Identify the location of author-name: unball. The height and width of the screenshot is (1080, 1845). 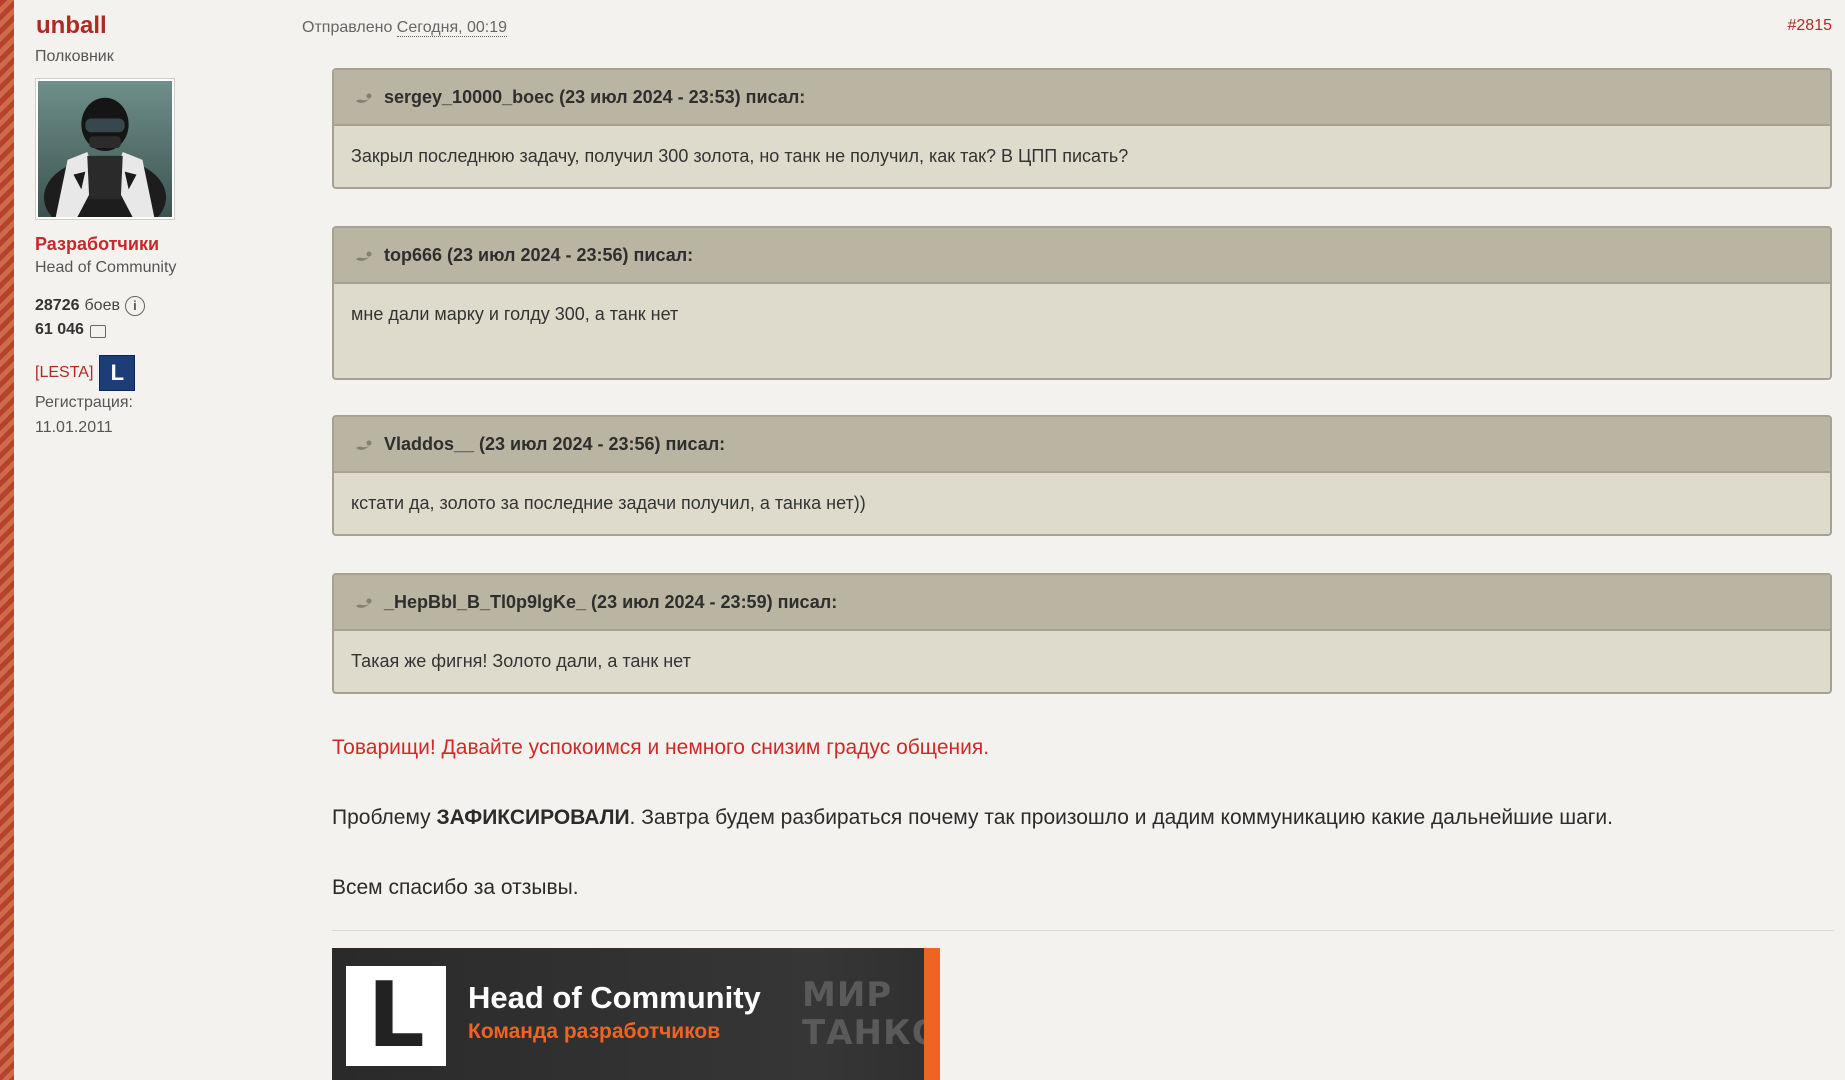
(71, 26).